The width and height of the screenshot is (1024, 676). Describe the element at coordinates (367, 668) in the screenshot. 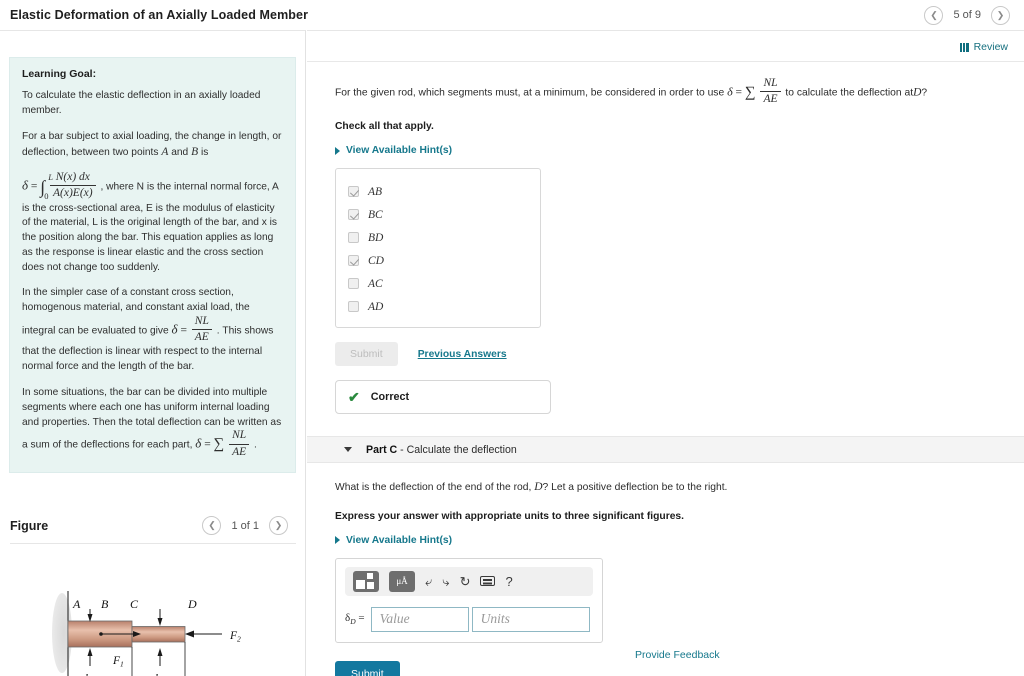

I see `submit-button-part-c: Submit` at that location.